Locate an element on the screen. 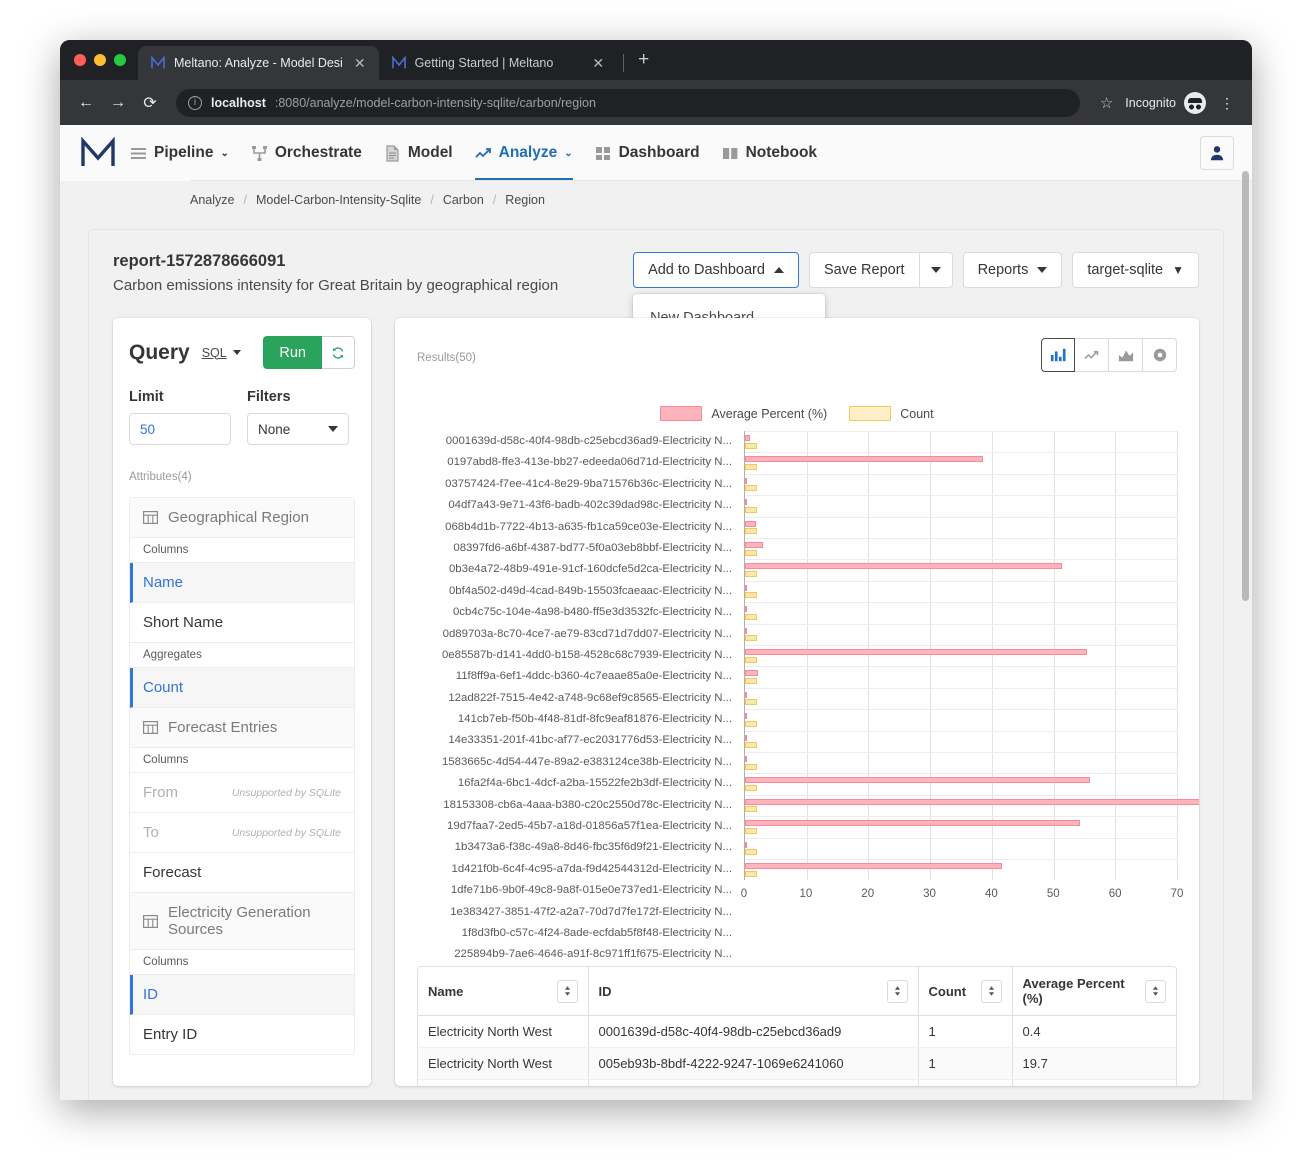 The height and width of the screenshot is (1169, 1312). browser-tab-2: Getting Started | Meltano ✕ is located at coordinates (498, 63).